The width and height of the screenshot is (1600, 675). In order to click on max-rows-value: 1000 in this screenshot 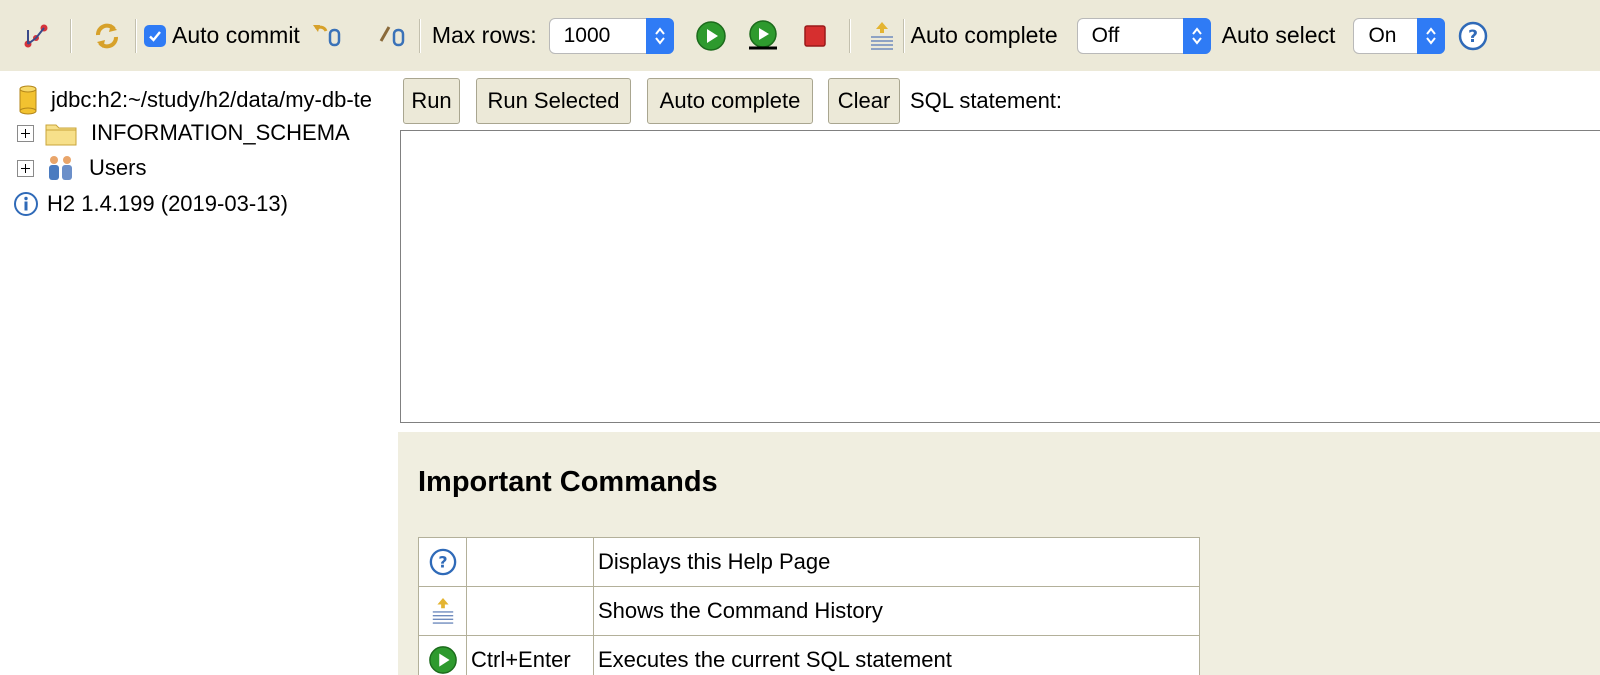, I will do `click(587, 35)`.